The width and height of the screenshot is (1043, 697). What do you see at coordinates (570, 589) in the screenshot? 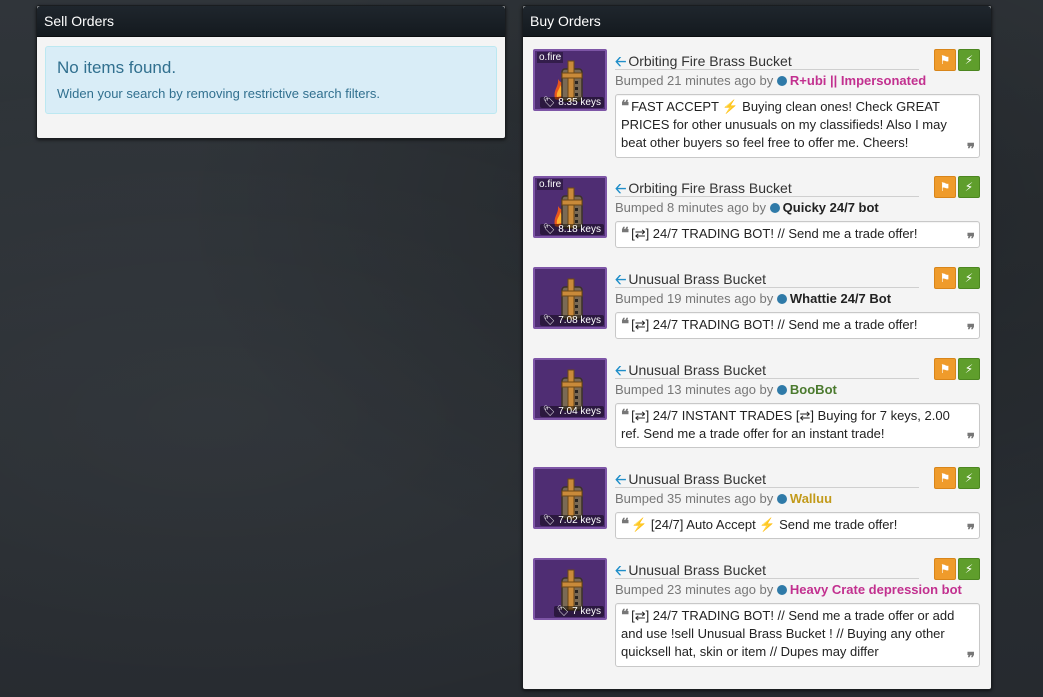
I see `item-thumbnail: 🏷︎ 7 keys` at bounding box center [570, 589].